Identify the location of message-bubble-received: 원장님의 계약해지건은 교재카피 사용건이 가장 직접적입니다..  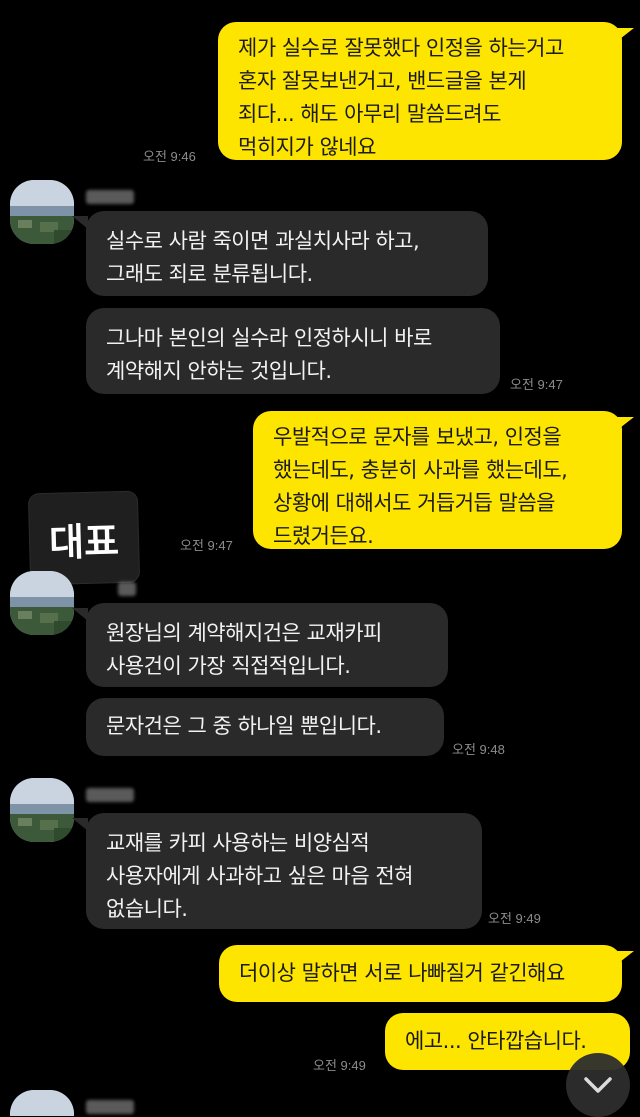
(267, 645).